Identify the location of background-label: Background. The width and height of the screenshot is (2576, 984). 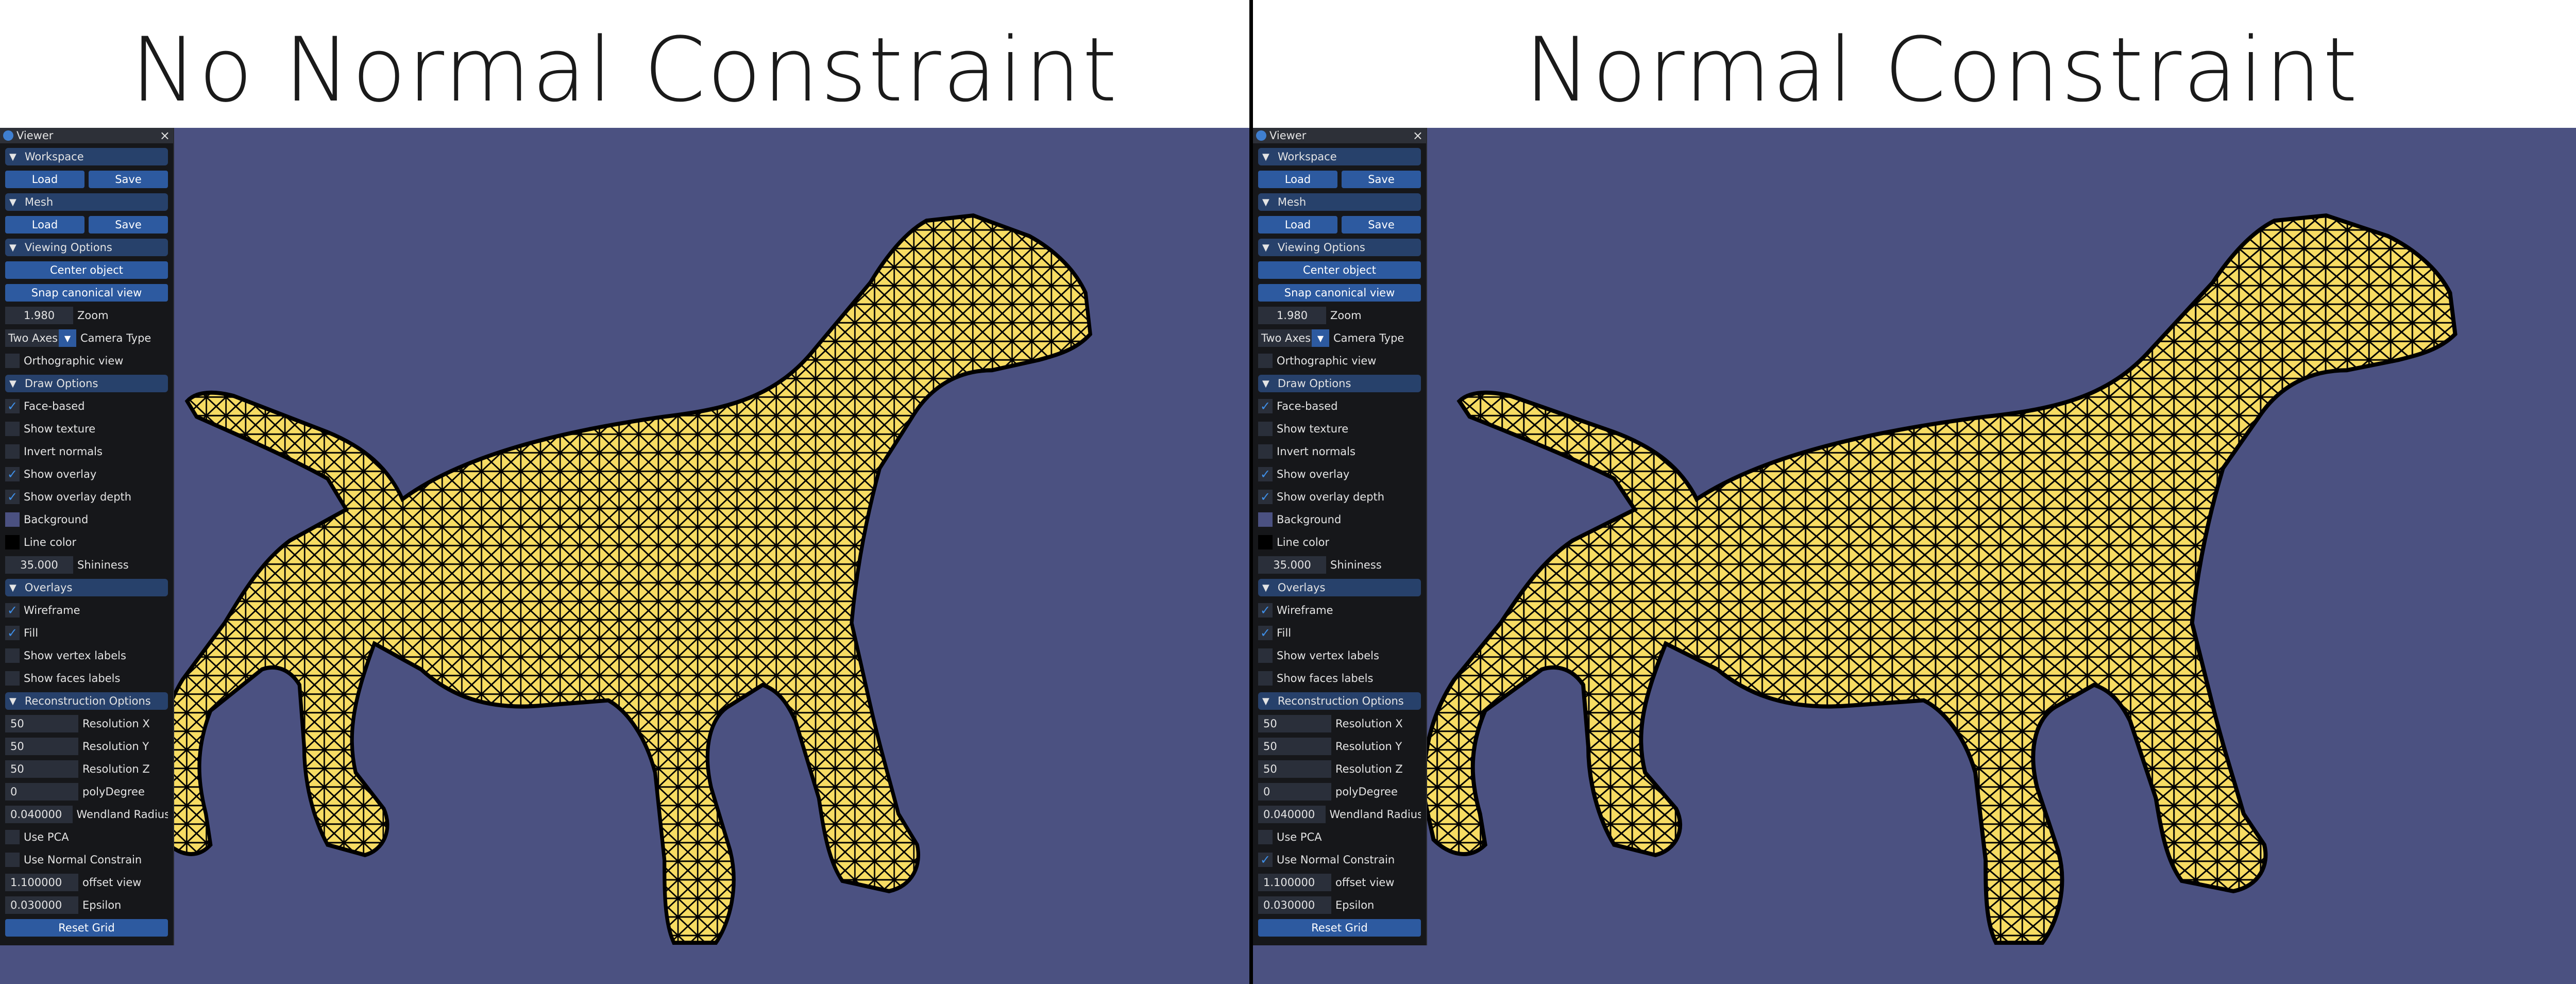
(1309, 519).